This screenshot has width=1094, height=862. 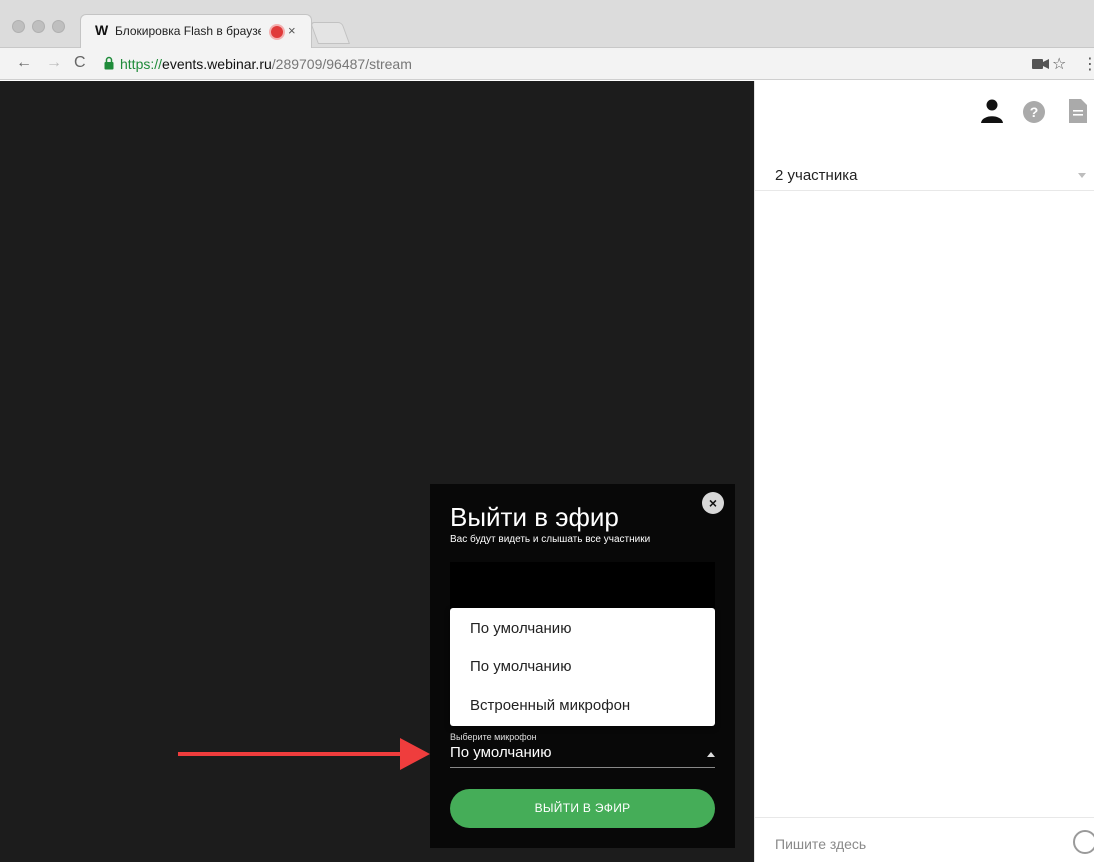 I want to click on participants-dropdown-icon, so click(x=1082, y=175).